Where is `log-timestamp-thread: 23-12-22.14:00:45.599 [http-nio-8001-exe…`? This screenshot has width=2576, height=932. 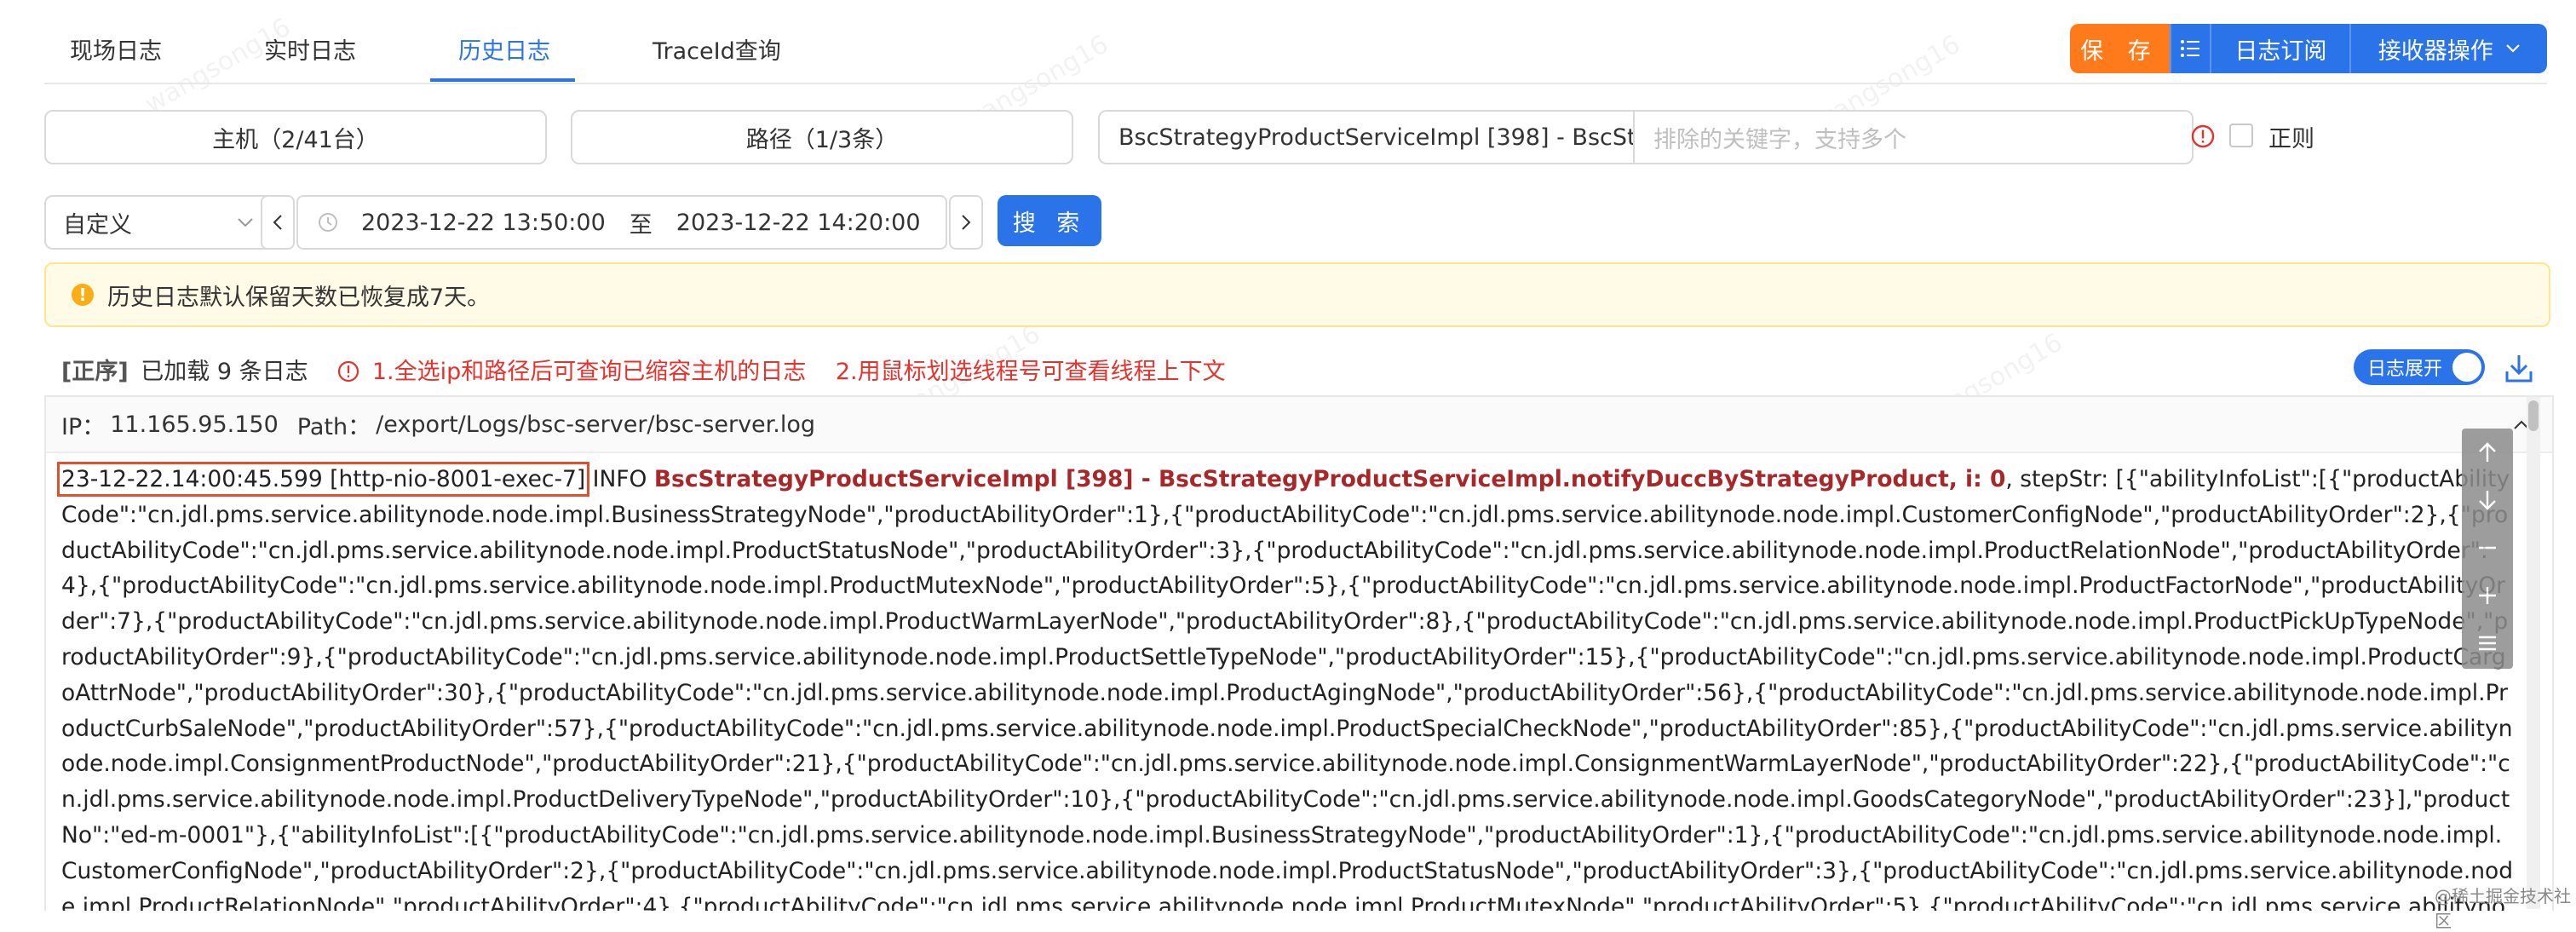 log-timestamp-thread: 23-12-22.14:00:45.599 [http-nio-8001-exe… is located at coordinates (323, 479).